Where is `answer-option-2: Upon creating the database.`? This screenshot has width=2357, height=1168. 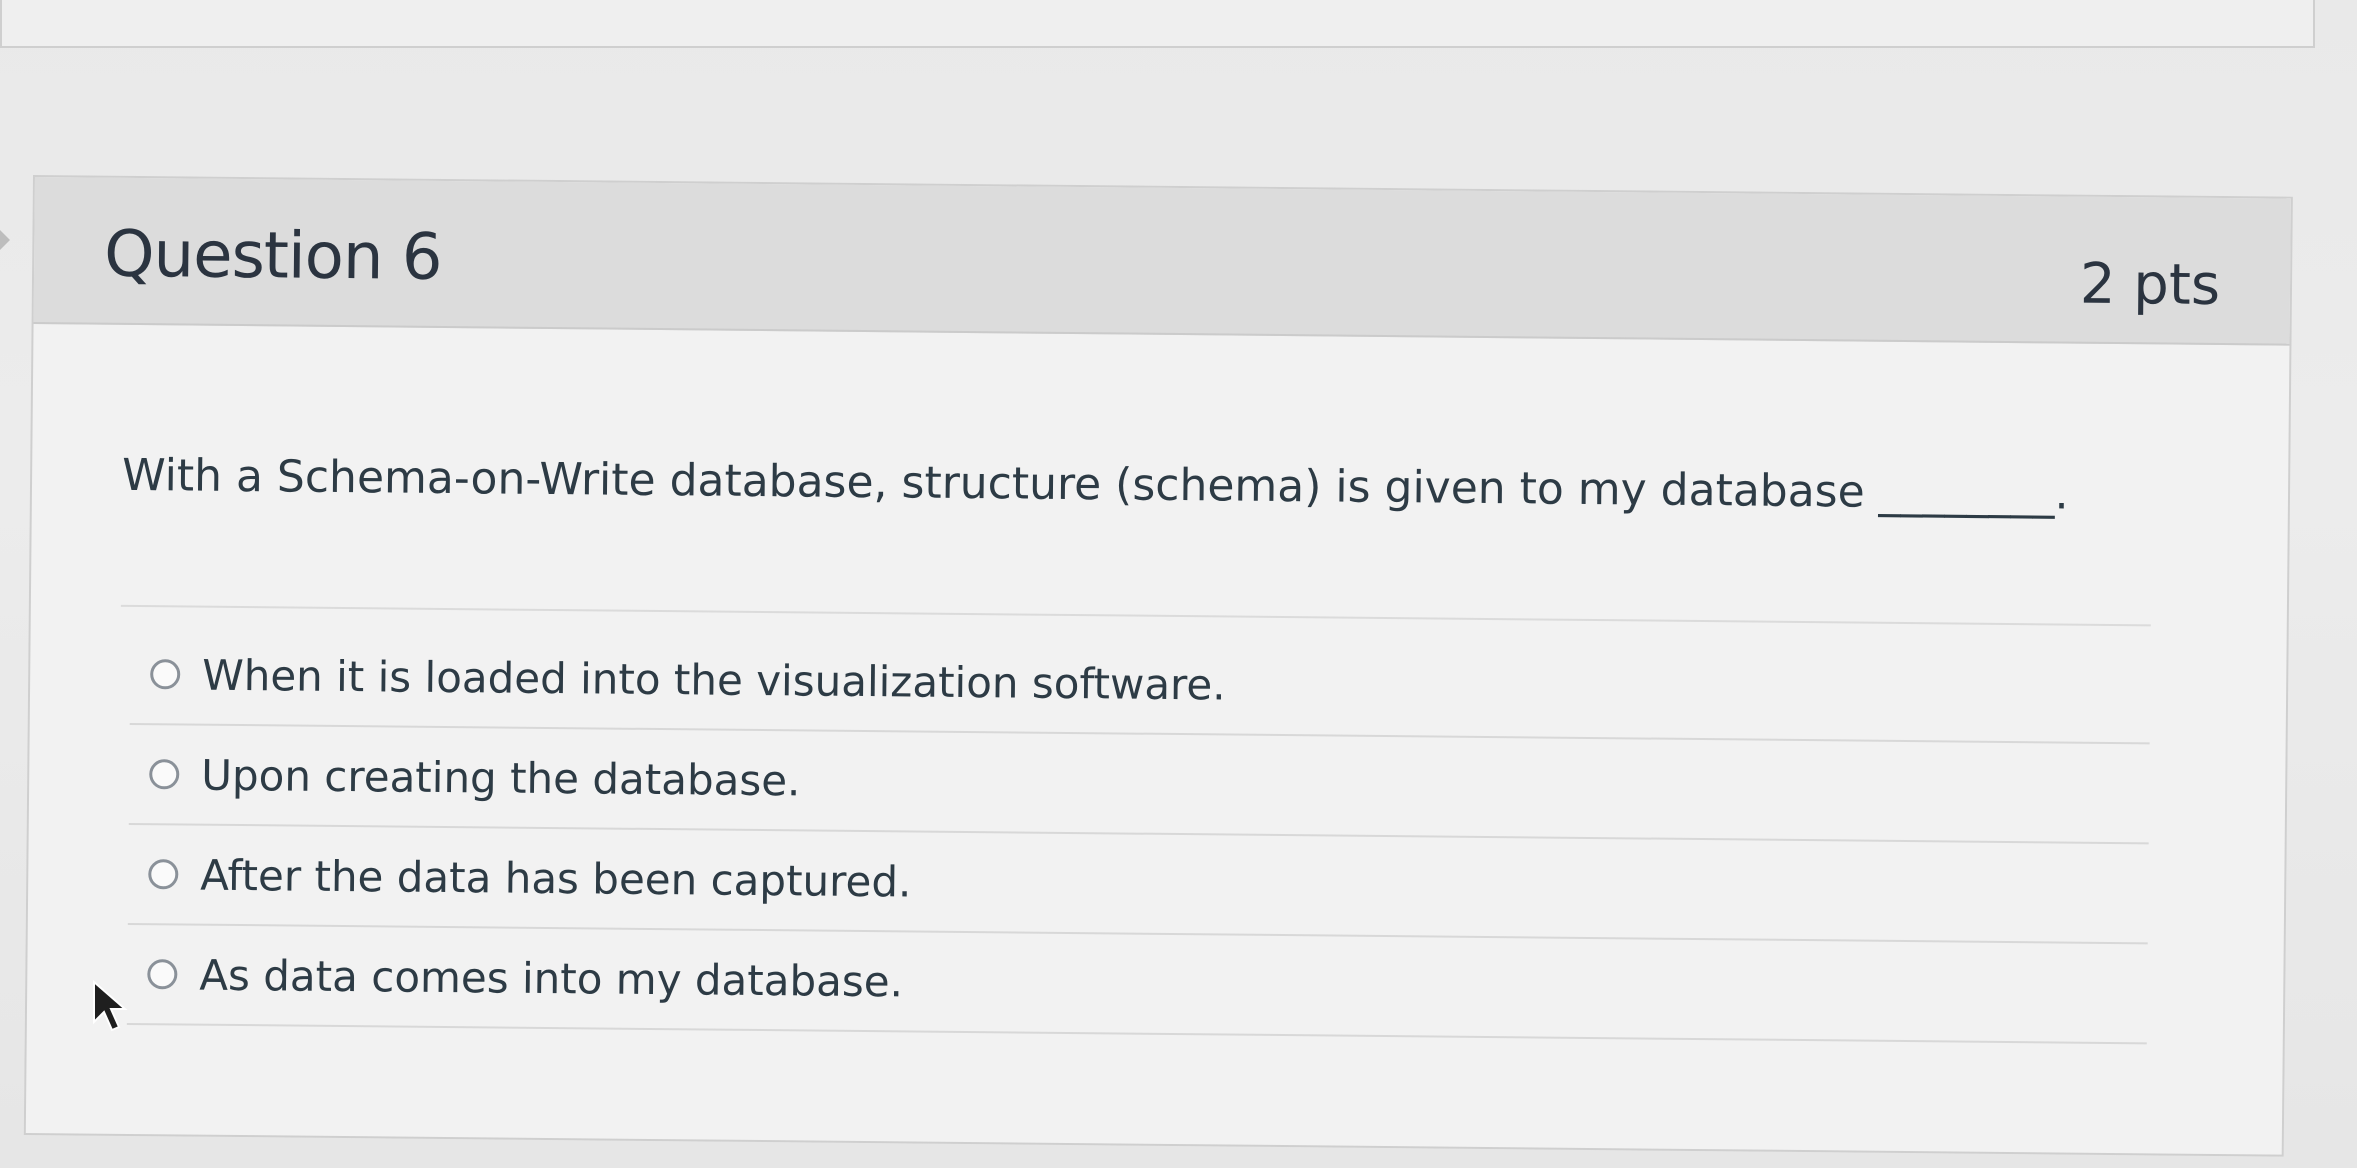
answer-option-2: Upon creating the database. is located at coordinates (1139, 784).